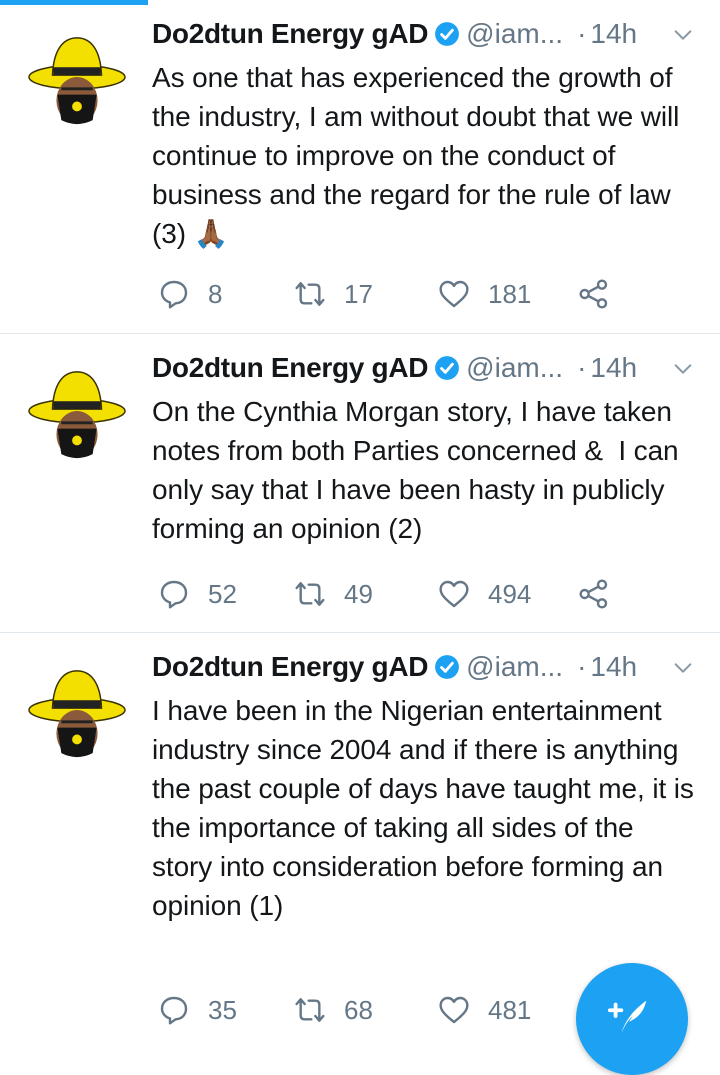 This screenshot has width=720, height=1075. Describe the element at coordinates (197, 1010) in the screenshot. I see `reply-button: 35` at that location.